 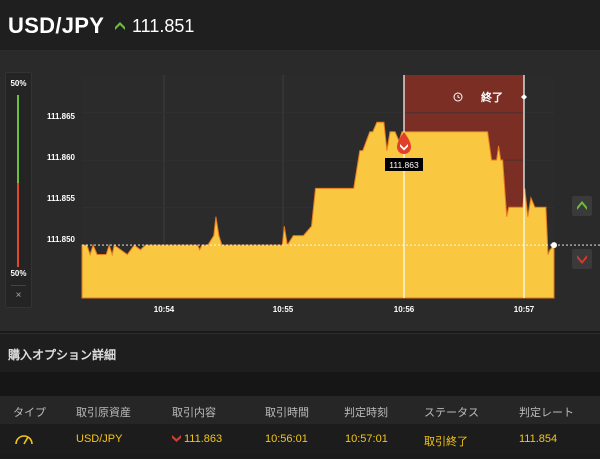 I want to click on y-tick-label: 111.860, so click(x=61, y=157).